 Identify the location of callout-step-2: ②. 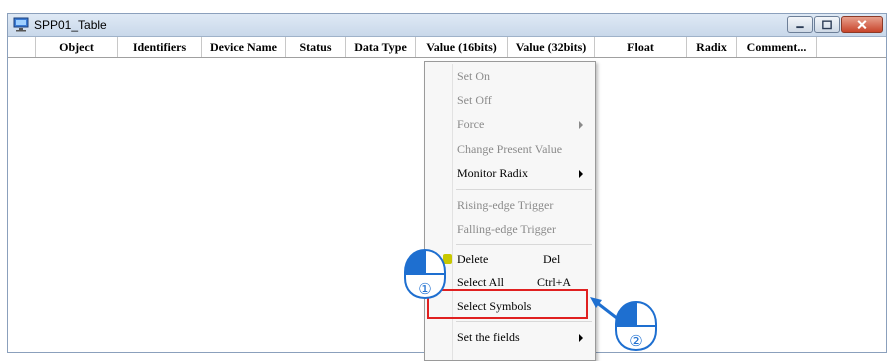
(635, 341).